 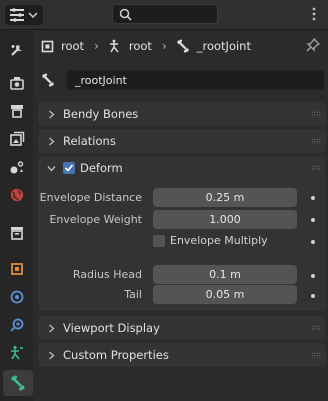 I want to click on tab-object, so click(x=17, y=269).